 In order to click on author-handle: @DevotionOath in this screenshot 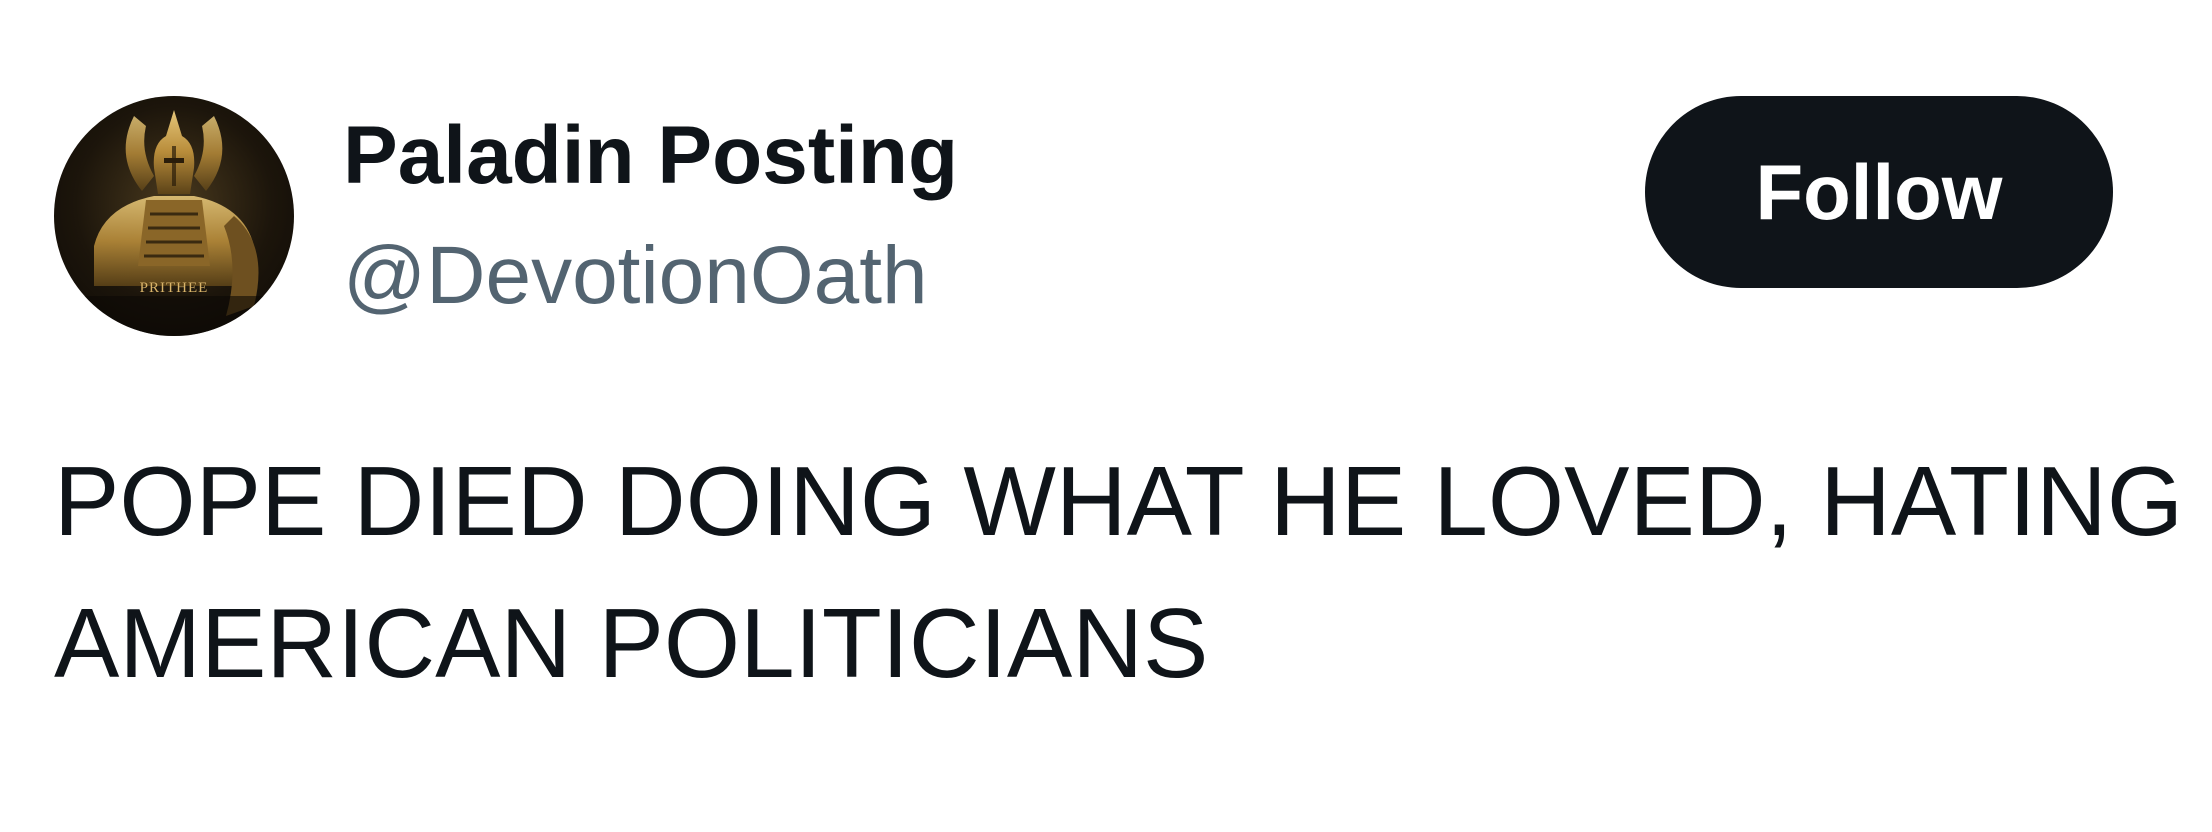, I will do `click(635, 276)`.